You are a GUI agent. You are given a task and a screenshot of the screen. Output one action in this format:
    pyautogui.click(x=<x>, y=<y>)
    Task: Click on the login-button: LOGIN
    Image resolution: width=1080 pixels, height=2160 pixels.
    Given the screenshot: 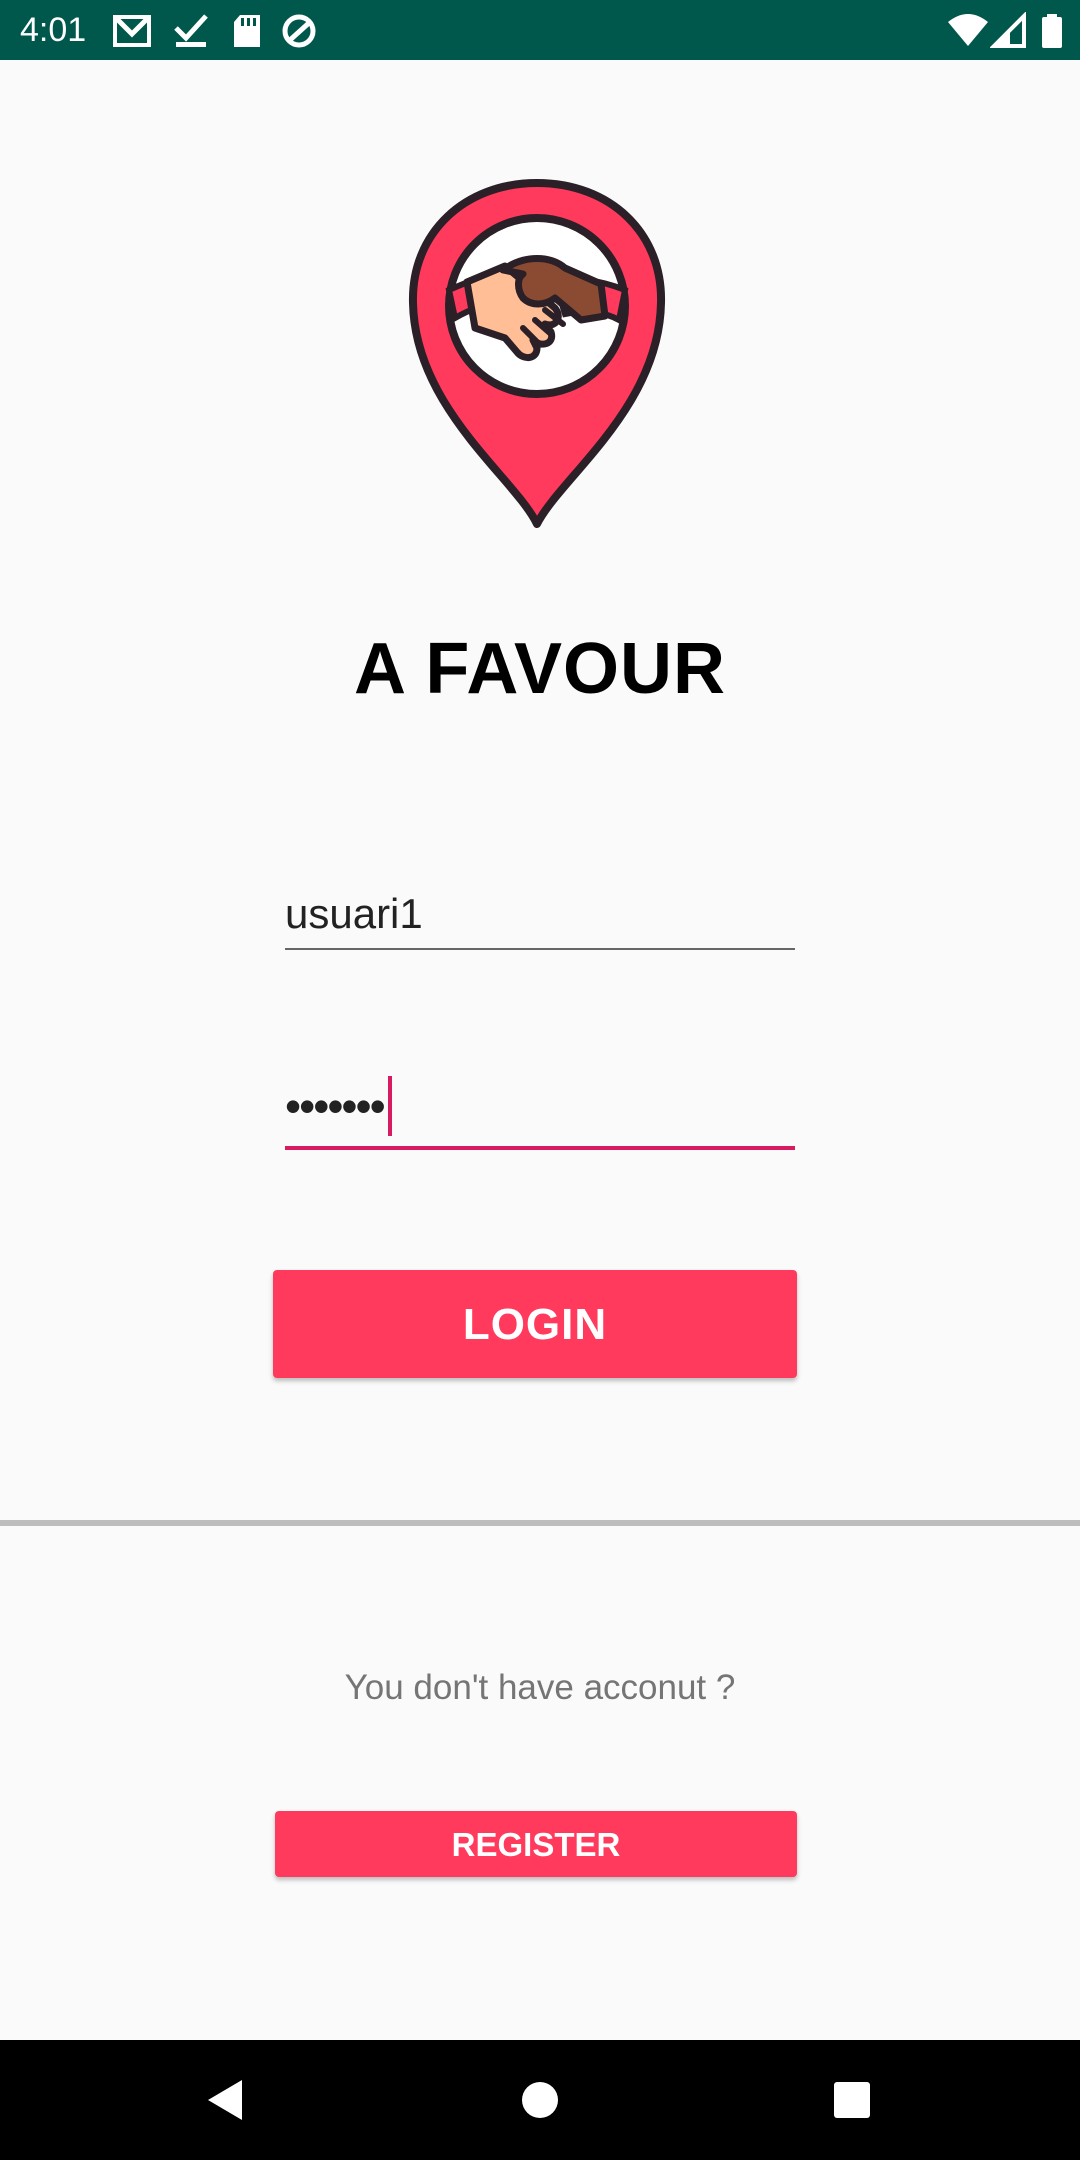 What is the action you would take?
    pyautogui.click(x=535, y=1324)
    